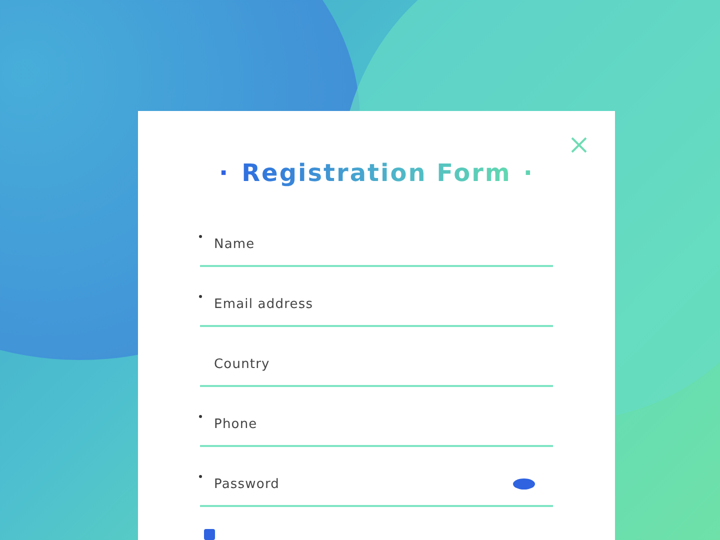 This screenshot has height=540, width=720. Describe the element at coordinates (209, 534) in the screenshot. I see `checkbox` at that location.